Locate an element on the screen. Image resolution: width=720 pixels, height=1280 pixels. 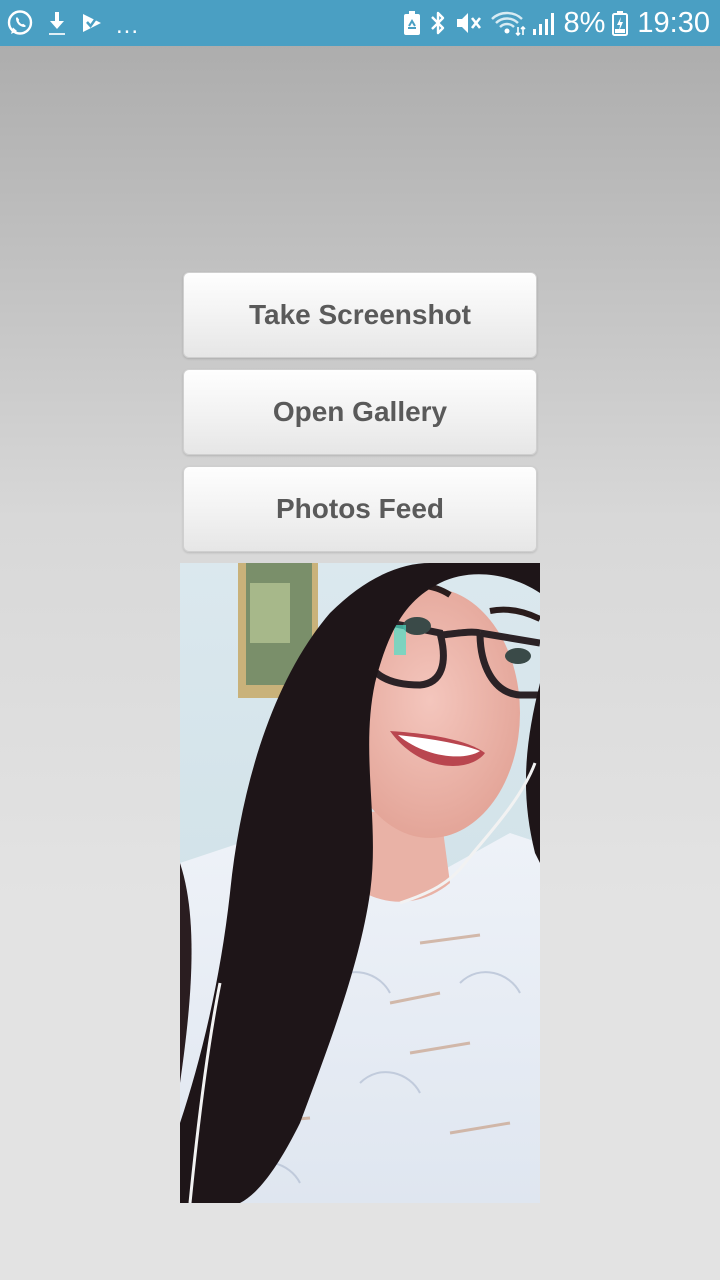
download-icon is located at coordinates (57, 23).